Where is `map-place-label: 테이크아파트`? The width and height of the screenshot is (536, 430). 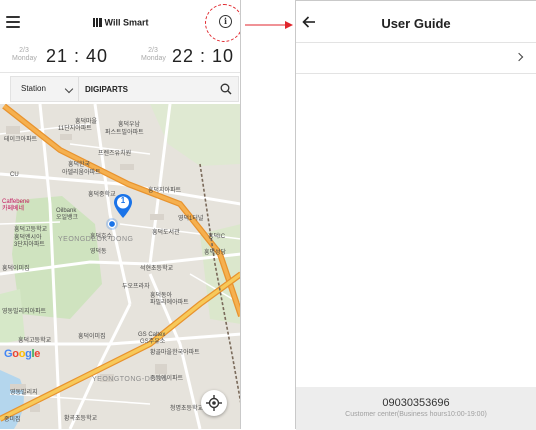 map-place-label: 테이크아파트 is located at coordinates (21, 140).